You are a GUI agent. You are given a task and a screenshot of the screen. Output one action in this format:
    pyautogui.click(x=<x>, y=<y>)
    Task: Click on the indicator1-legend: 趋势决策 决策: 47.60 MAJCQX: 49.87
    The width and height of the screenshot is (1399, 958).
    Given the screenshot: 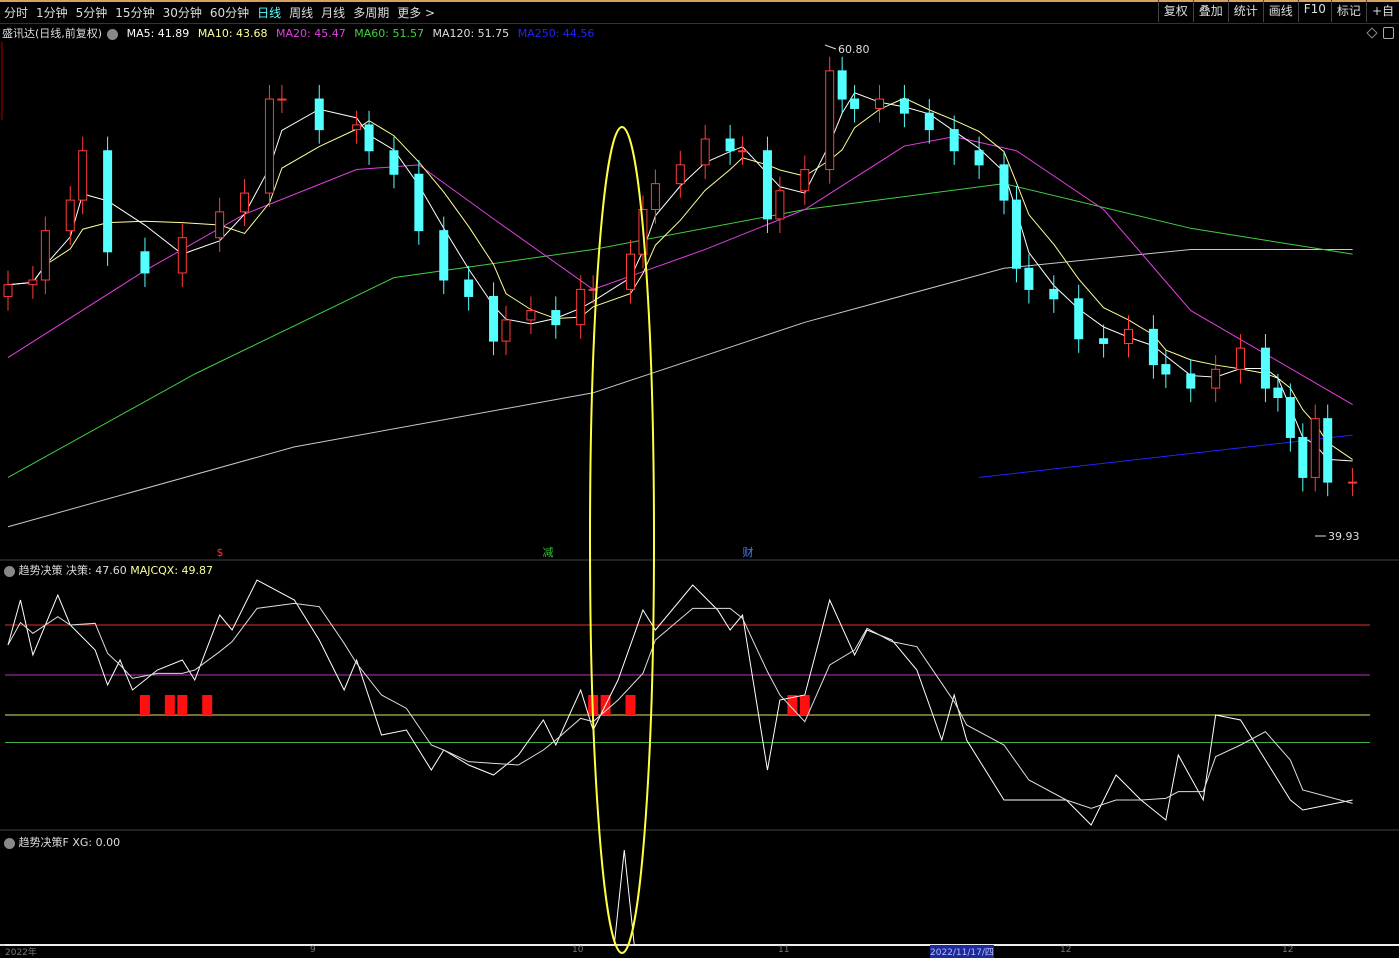 What is the action you would take?
    pyautogui.click(x=108, y=570)
    